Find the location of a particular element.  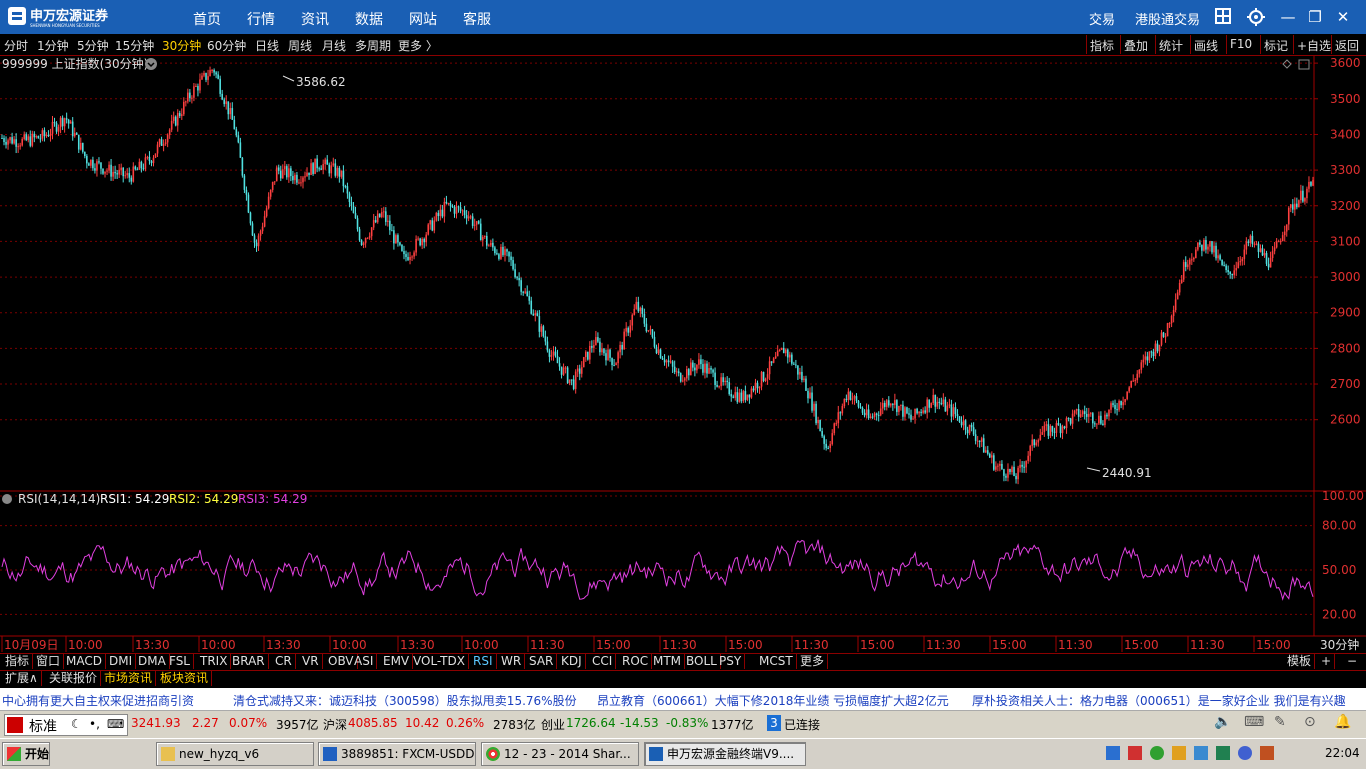

extension-tab: 关联报价 is located at coordinates (74, 678).